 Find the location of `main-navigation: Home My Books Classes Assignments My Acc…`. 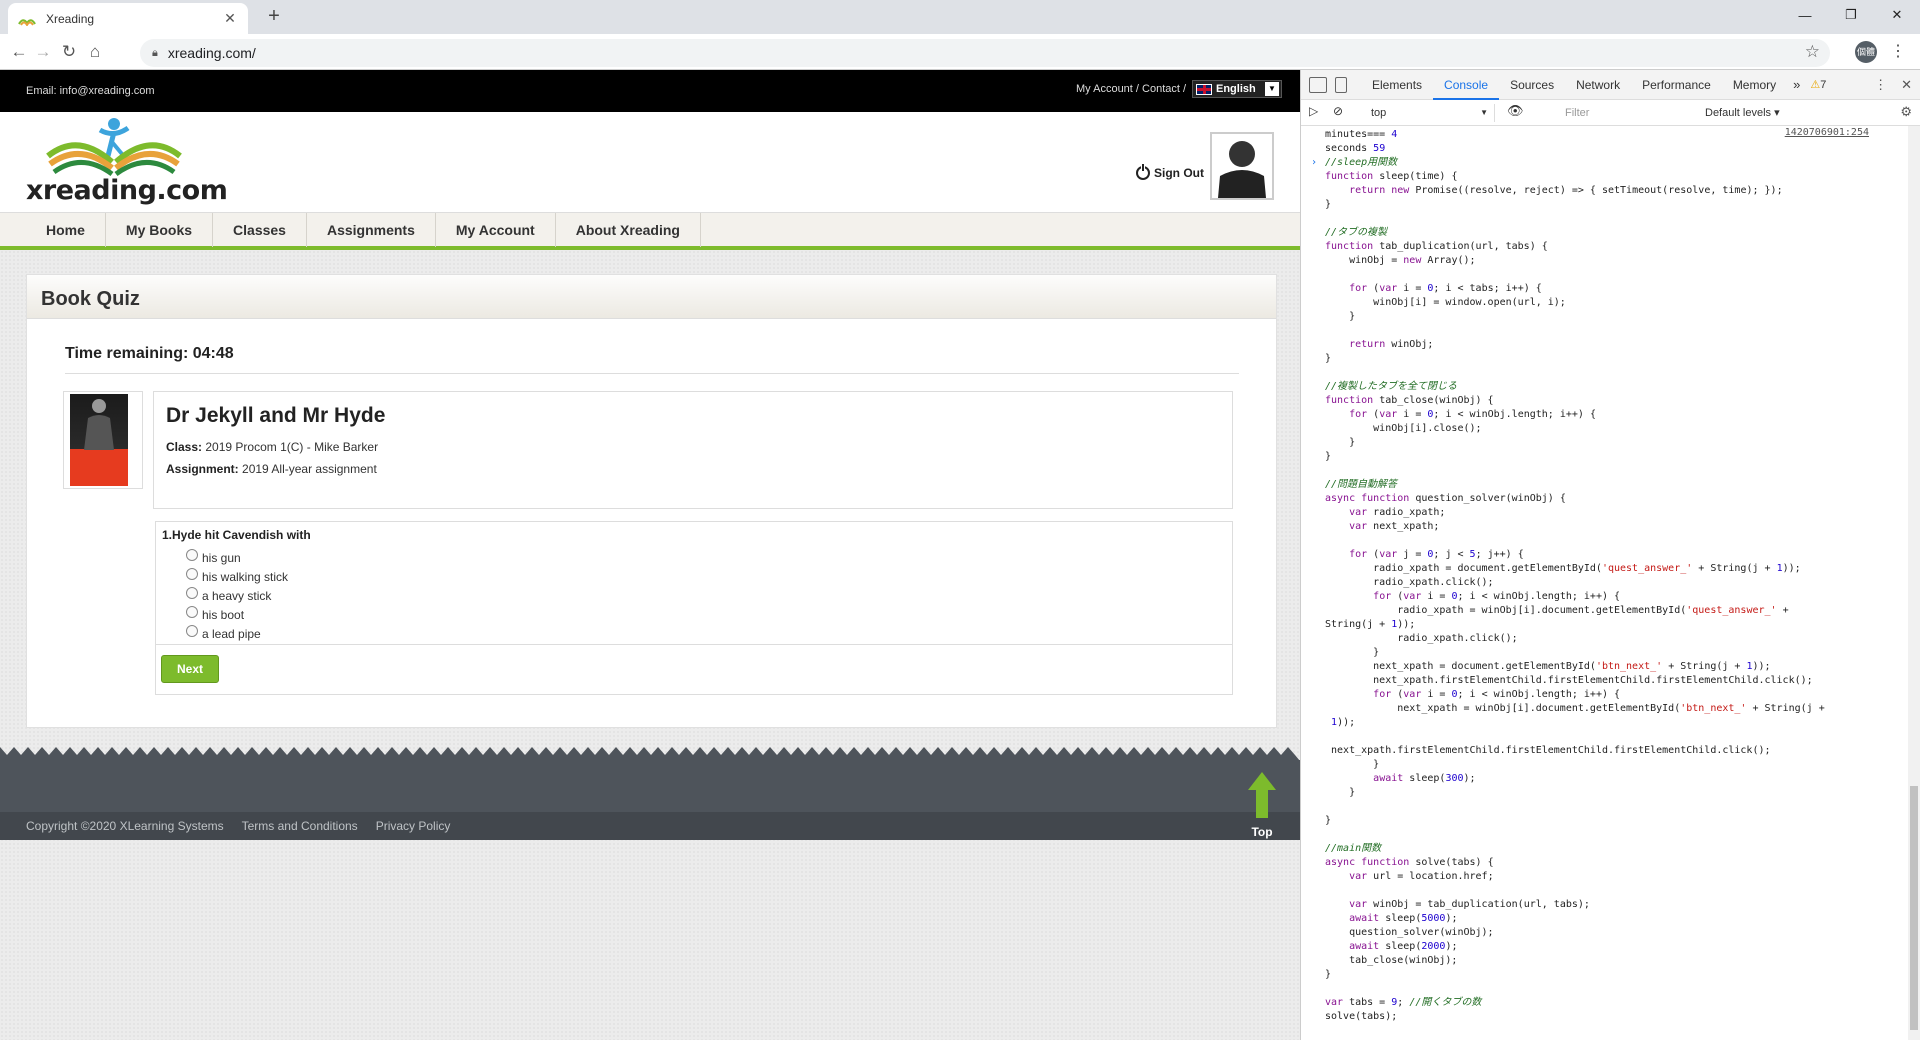

main-navigation: Home My Books Classes Assignments My Acc… is located at coordinates (650, 231).